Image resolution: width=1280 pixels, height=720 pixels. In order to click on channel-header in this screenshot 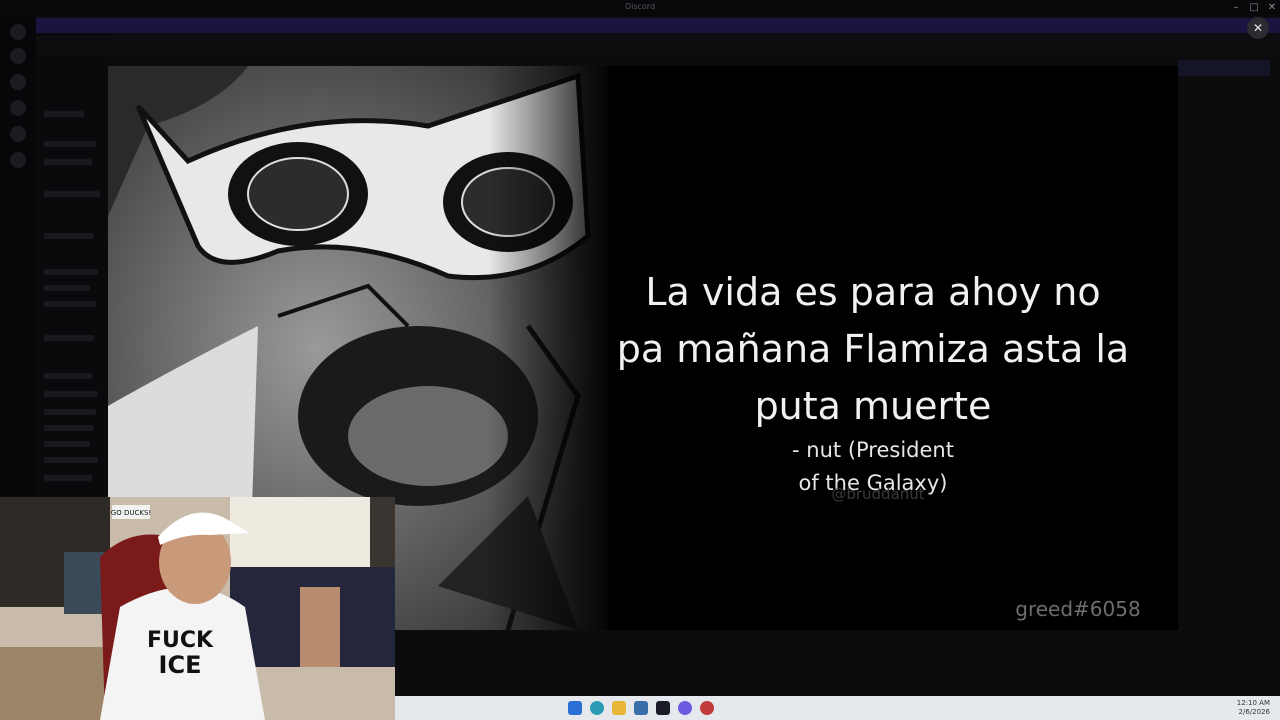, I will do `click(658, 46)`.